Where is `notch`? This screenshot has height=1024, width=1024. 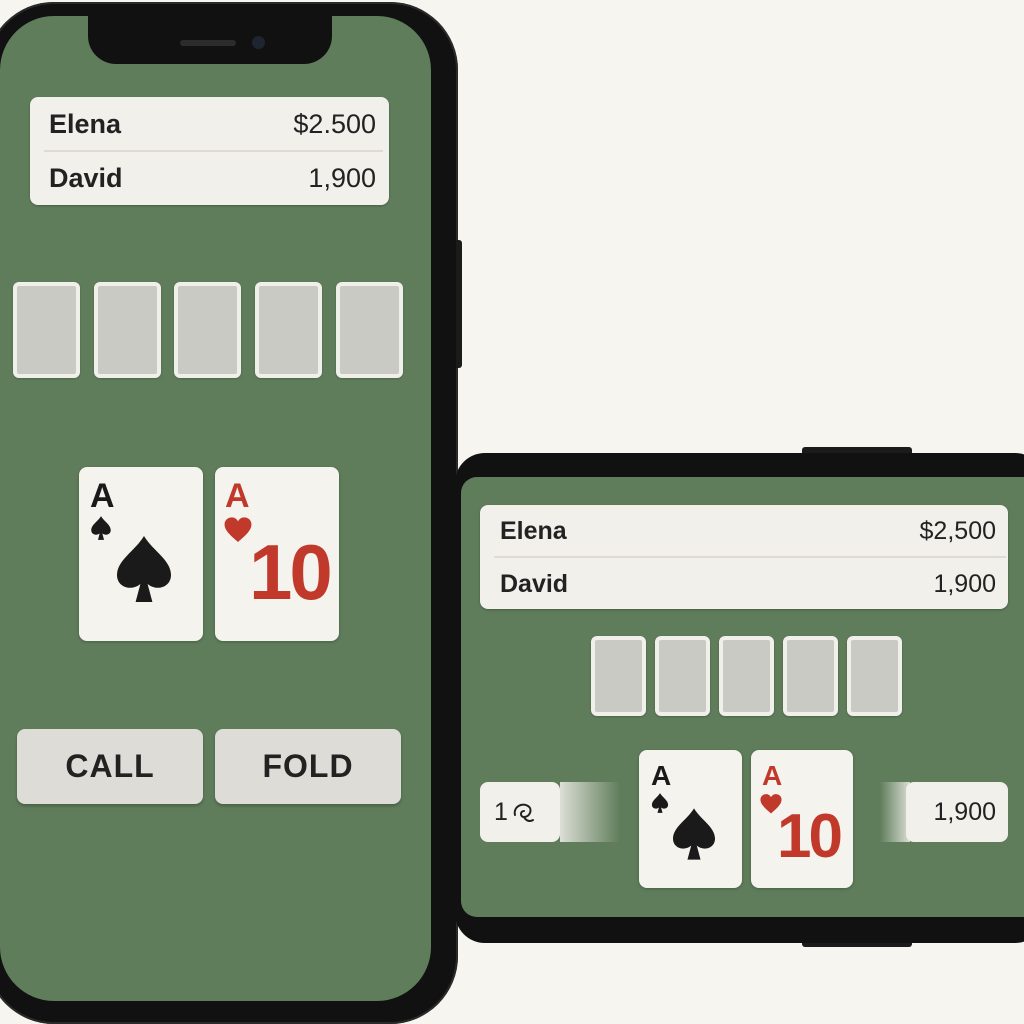
notch is located at coordinates (210, 40).